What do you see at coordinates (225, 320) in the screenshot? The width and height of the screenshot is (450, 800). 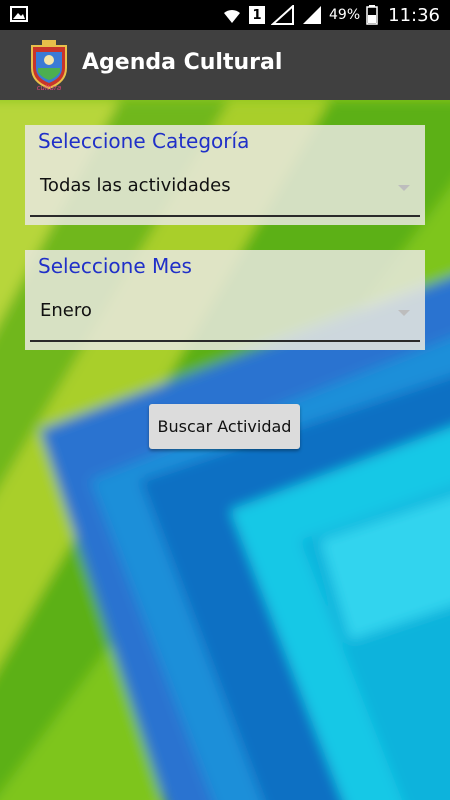 I see `month-dropdown: Enero` at bounding box center [225, 320].